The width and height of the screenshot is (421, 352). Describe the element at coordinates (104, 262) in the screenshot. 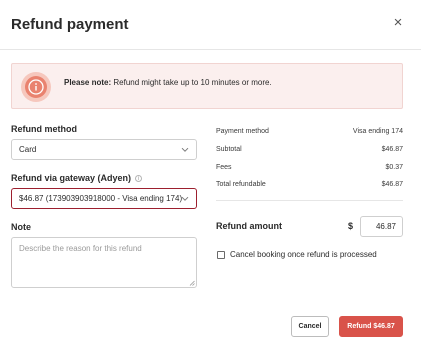

I see `note-textarea: Describe the reason for this refund` at that location.